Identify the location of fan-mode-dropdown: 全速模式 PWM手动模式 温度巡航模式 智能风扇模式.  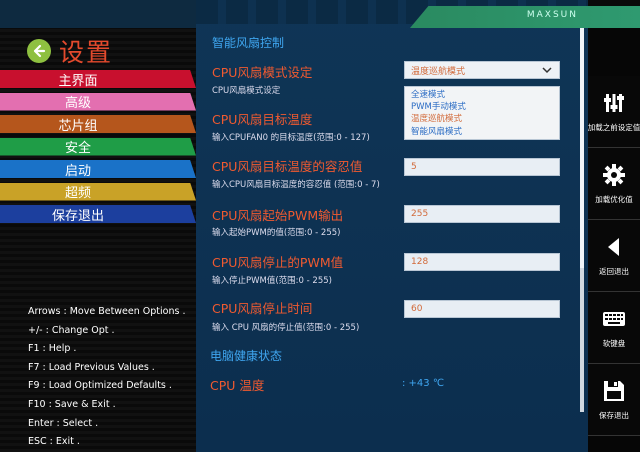
(482, 113).